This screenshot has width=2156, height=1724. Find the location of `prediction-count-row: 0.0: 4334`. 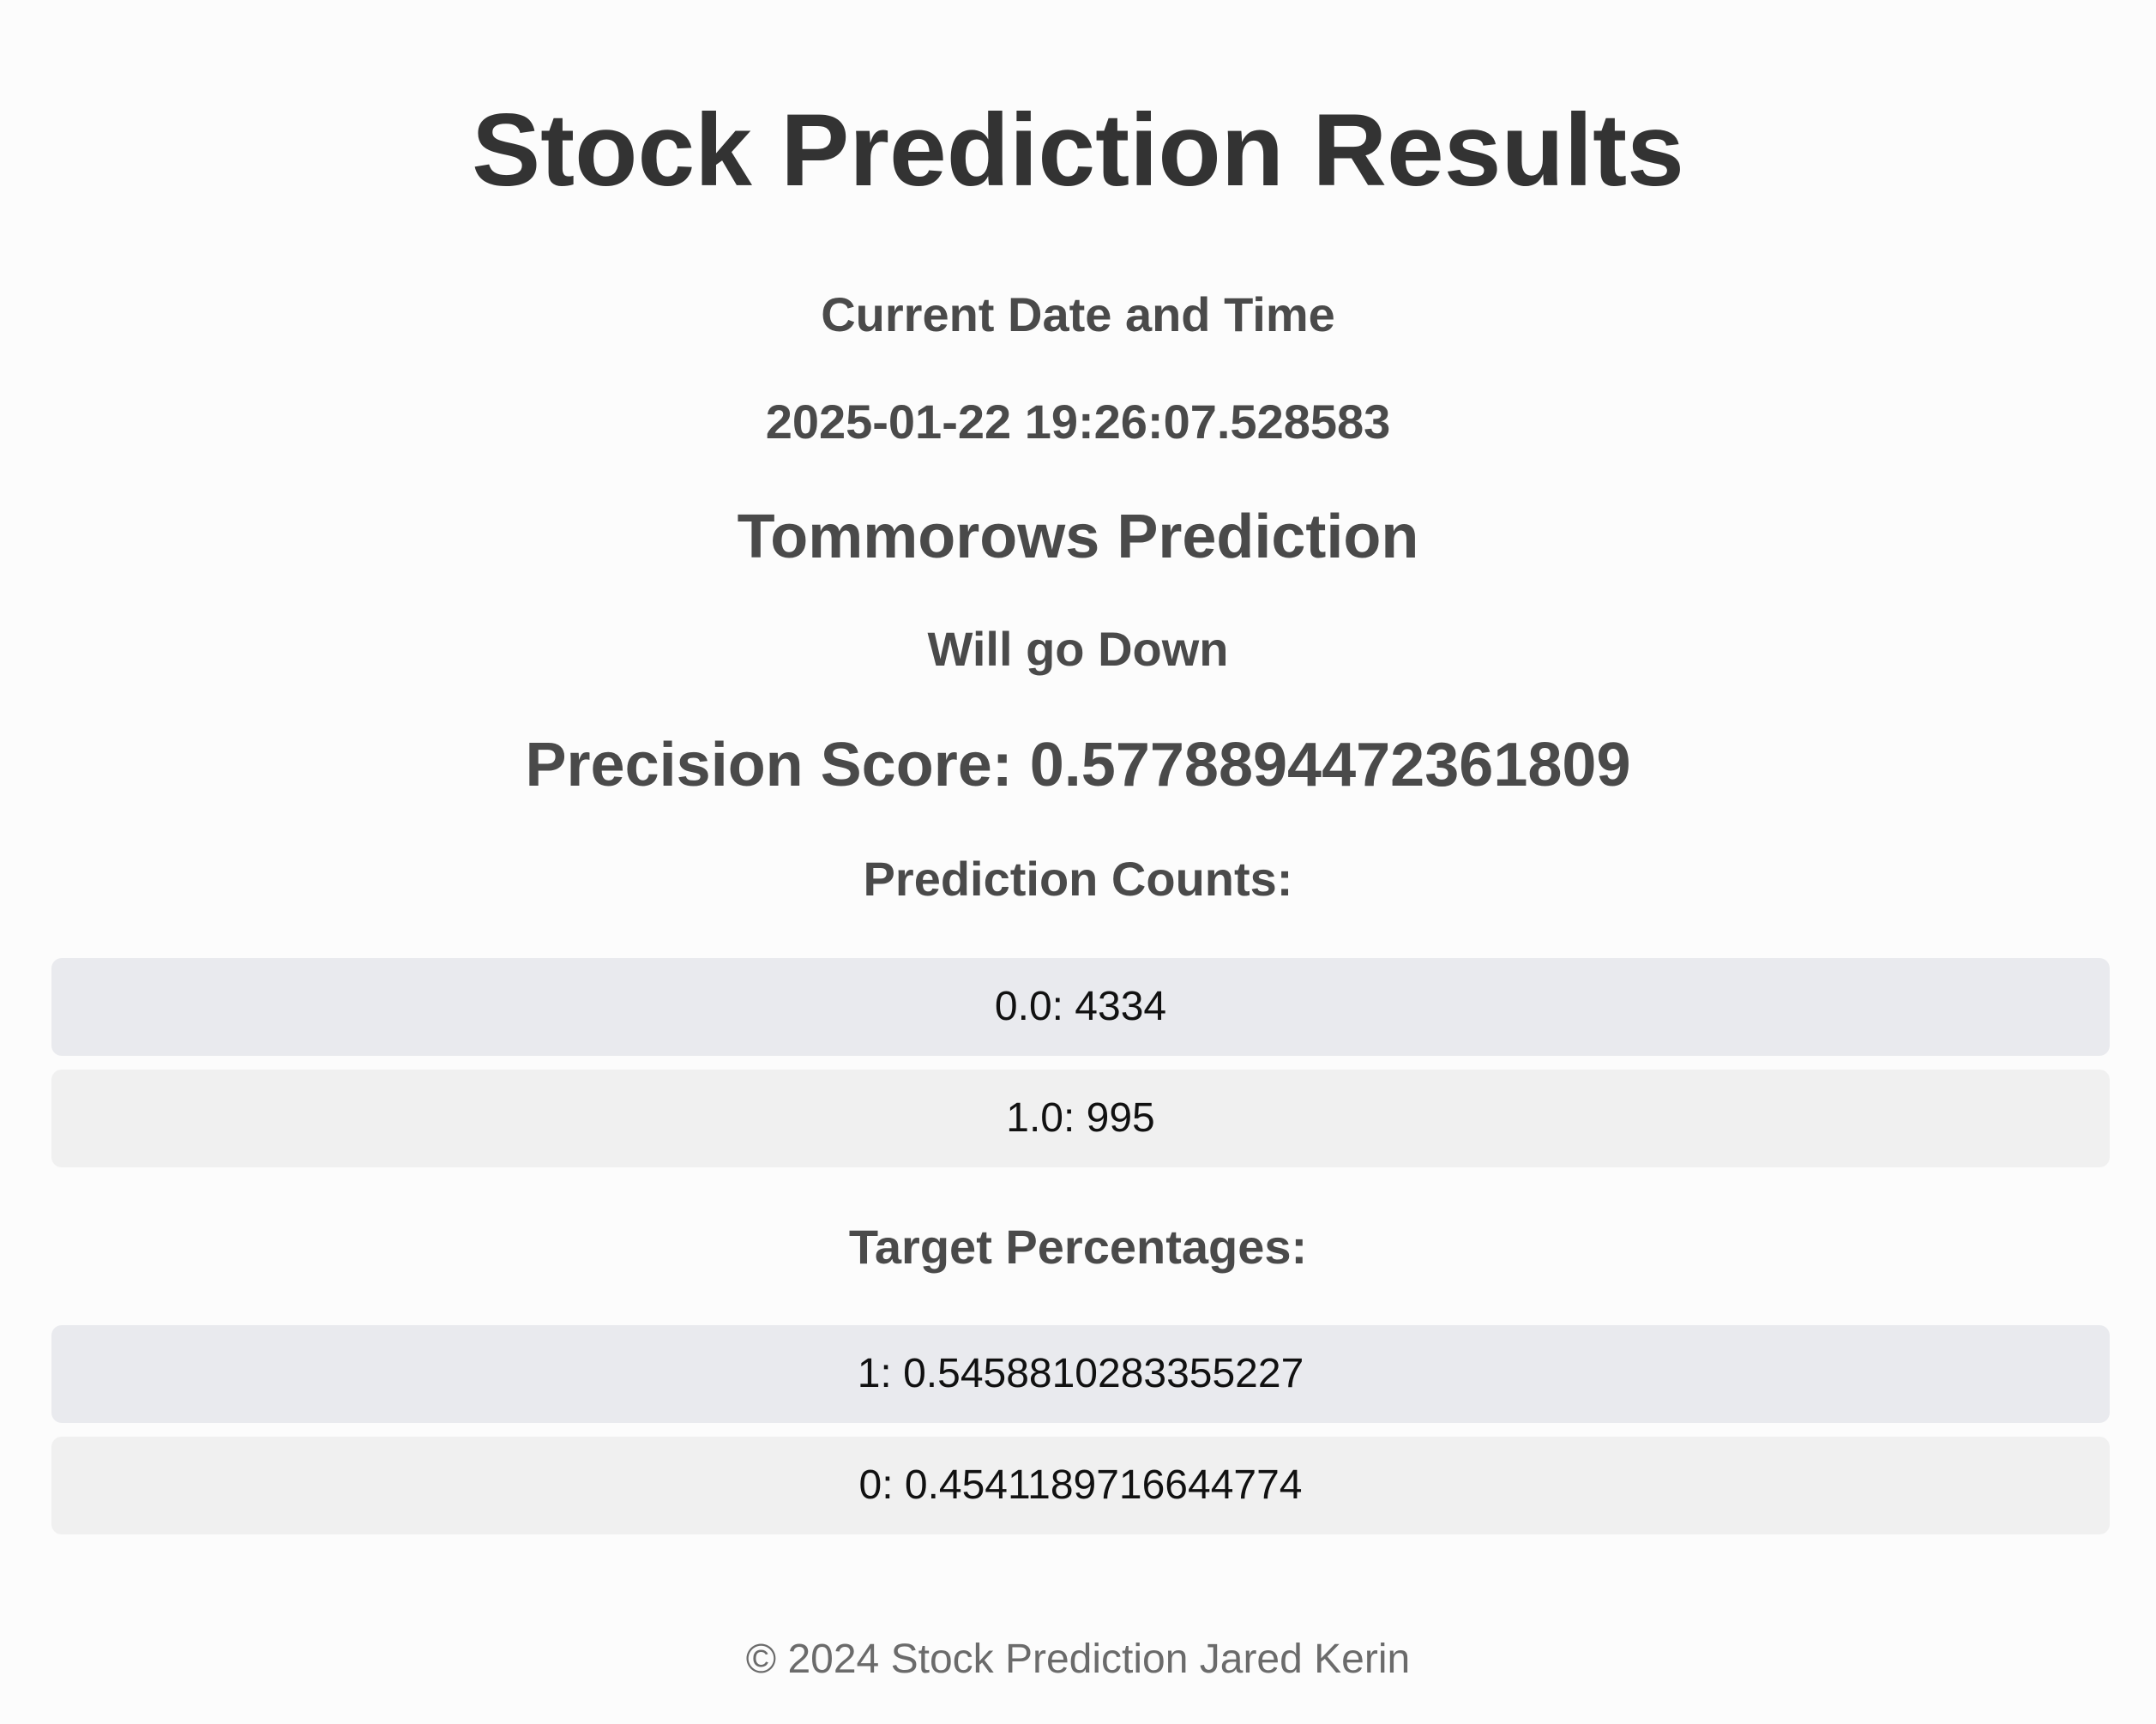

prediction-count-row: 0.0: 4334 is located at coordinates (1080, 1007).